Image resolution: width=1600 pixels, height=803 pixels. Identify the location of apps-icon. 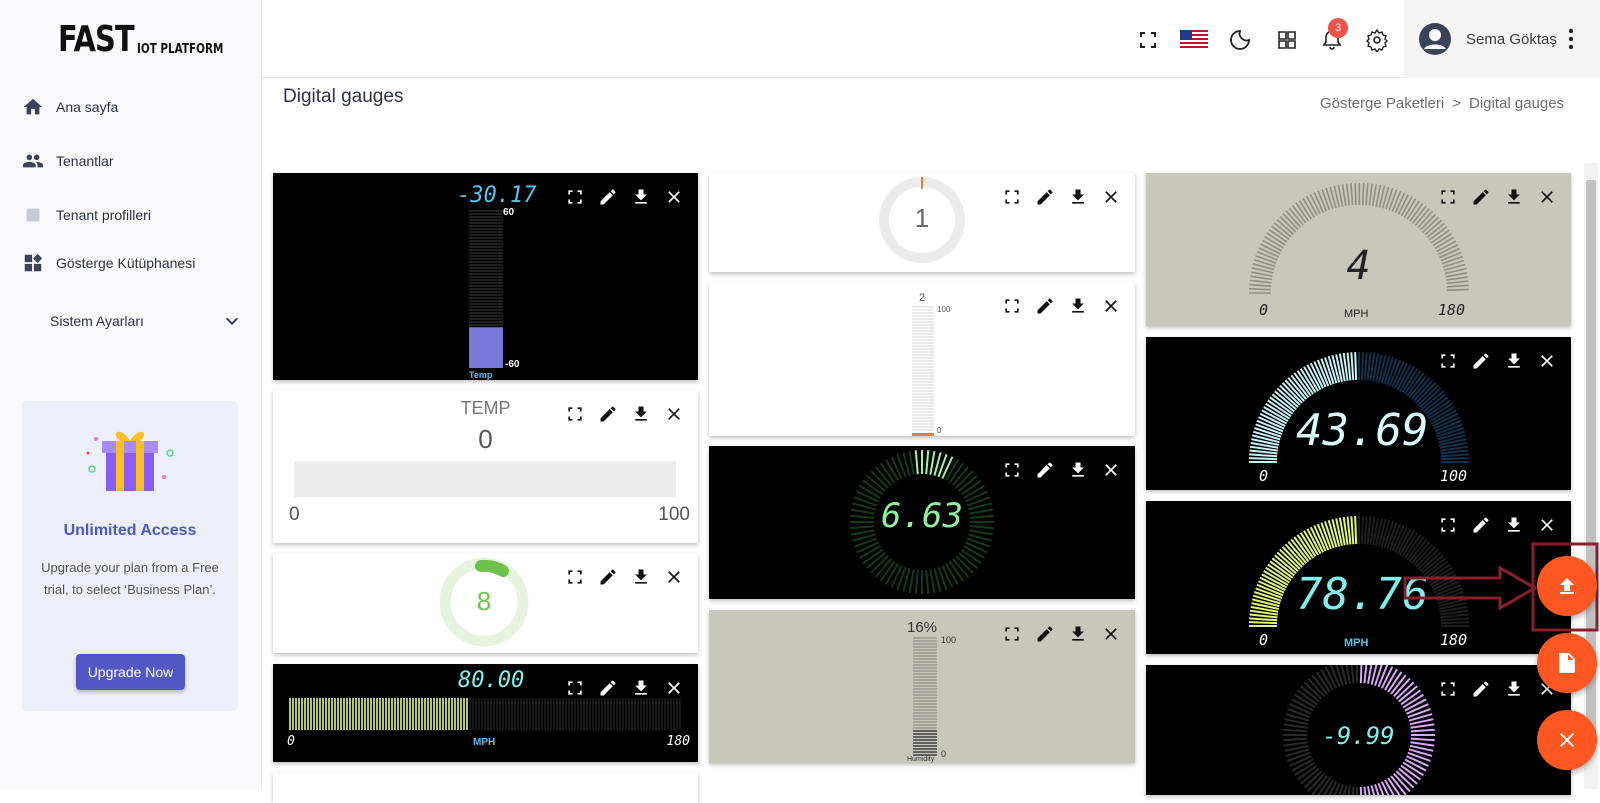
(1287, 40).